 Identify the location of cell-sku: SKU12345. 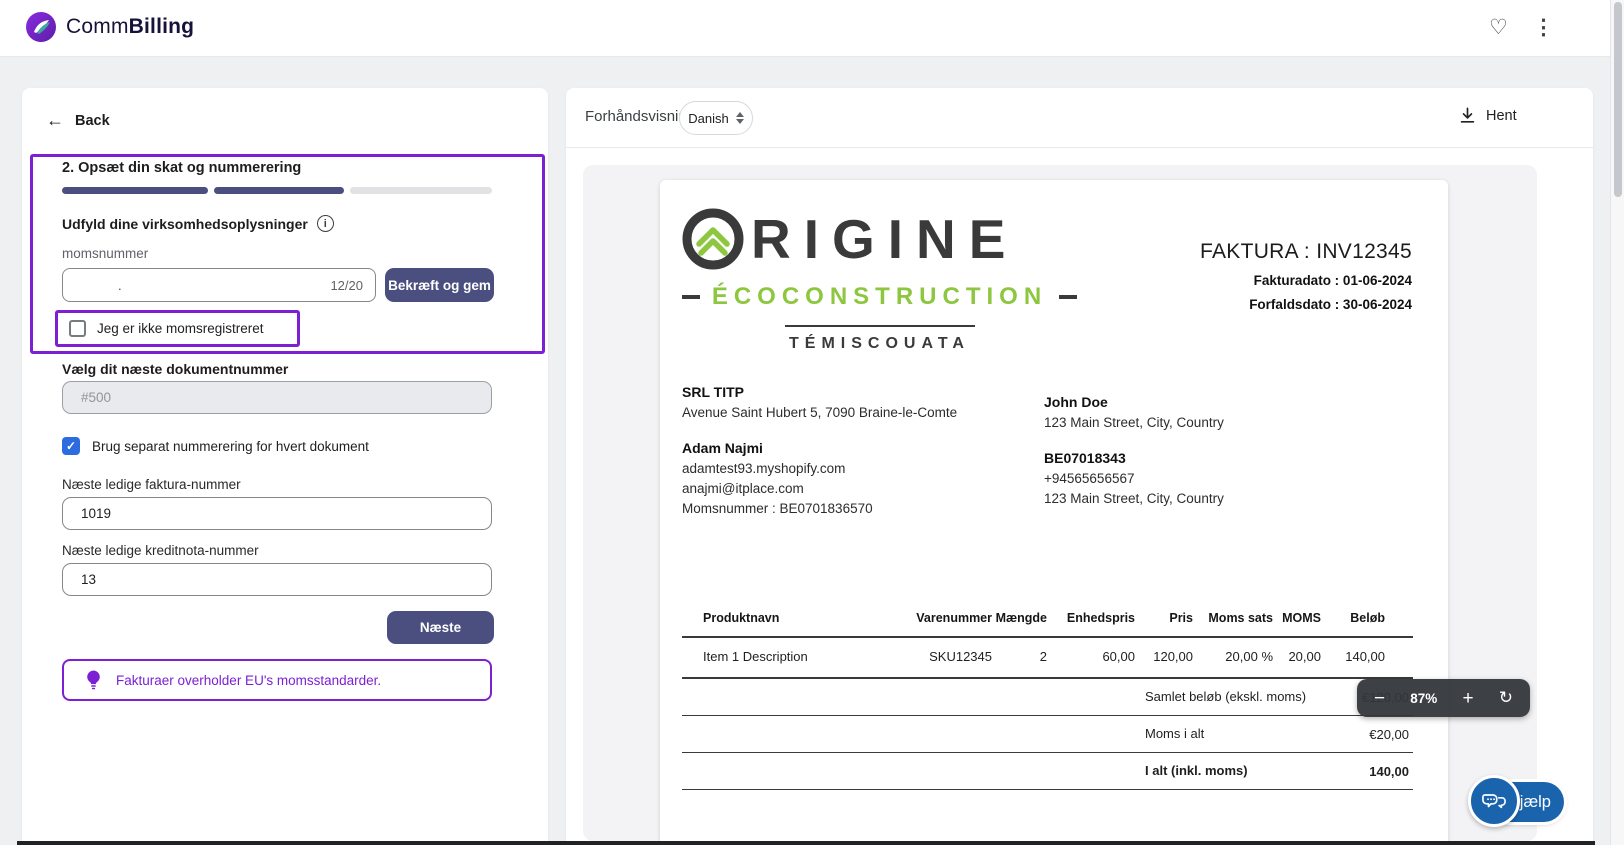
(960, 656).